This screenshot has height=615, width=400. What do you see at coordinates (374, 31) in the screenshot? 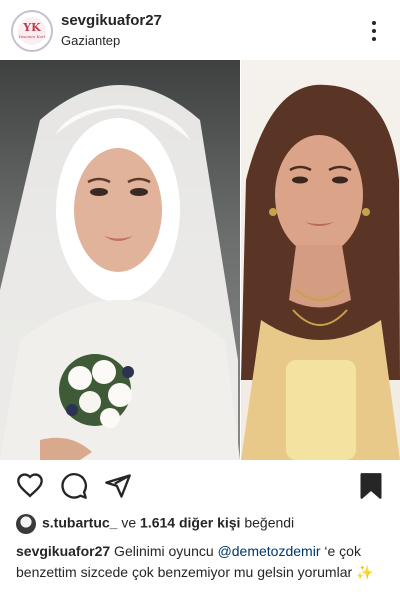
I see `more-options-icon` at bounding box center [374, 31].